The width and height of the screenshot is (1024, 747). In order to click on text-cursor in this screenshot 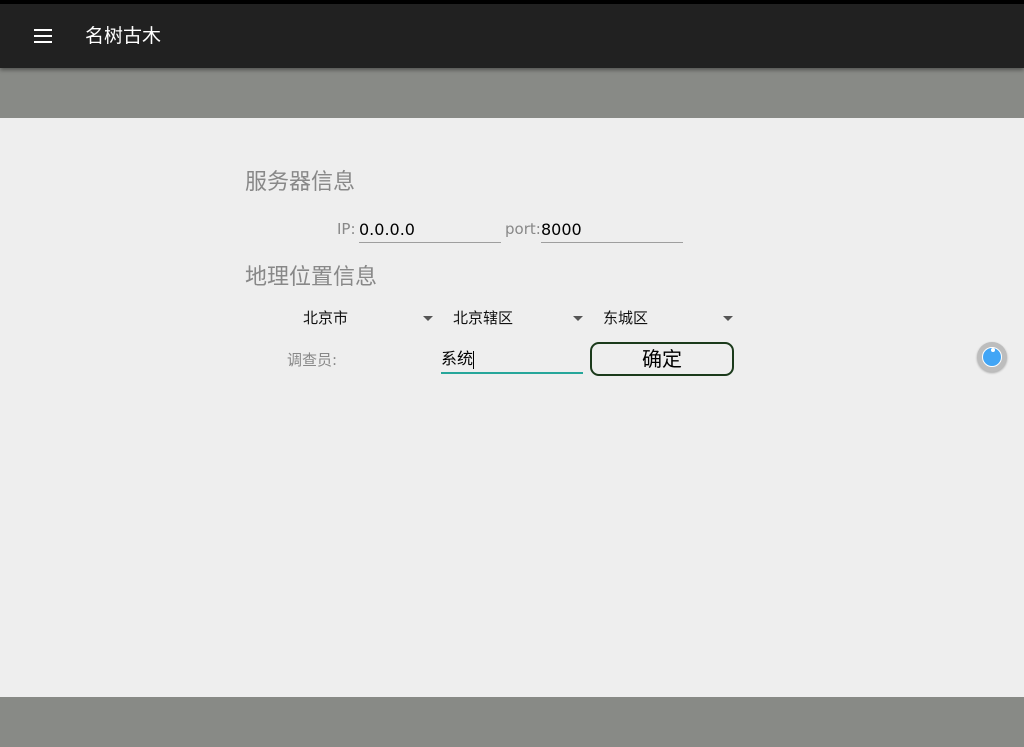, I will do `click(474, 359)`.